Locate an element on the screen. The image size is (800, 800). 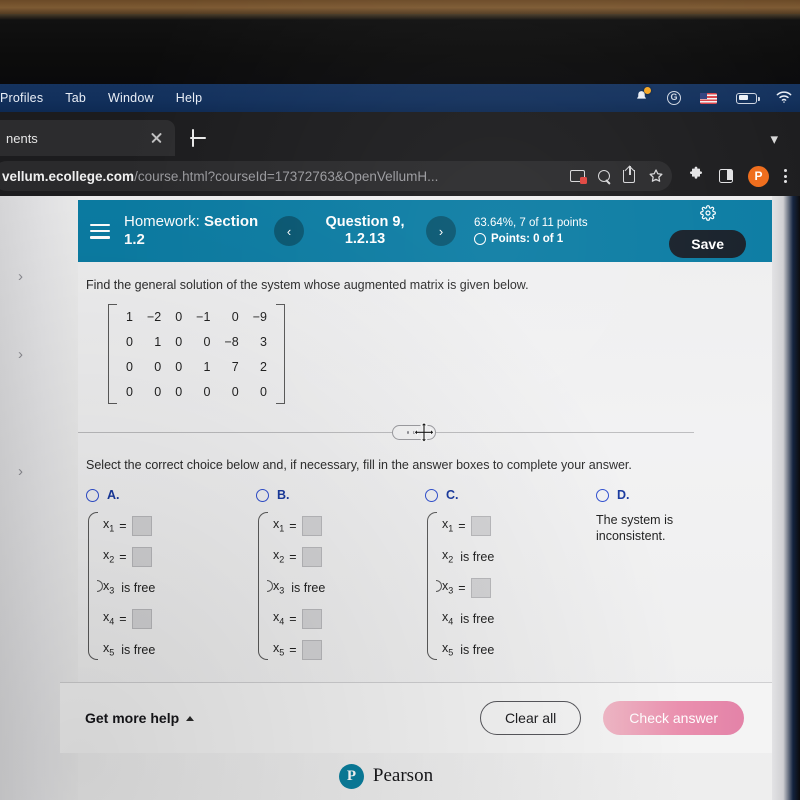
choice-option-d: D. The system is inconsistent. is located at coordinates (651, 516).